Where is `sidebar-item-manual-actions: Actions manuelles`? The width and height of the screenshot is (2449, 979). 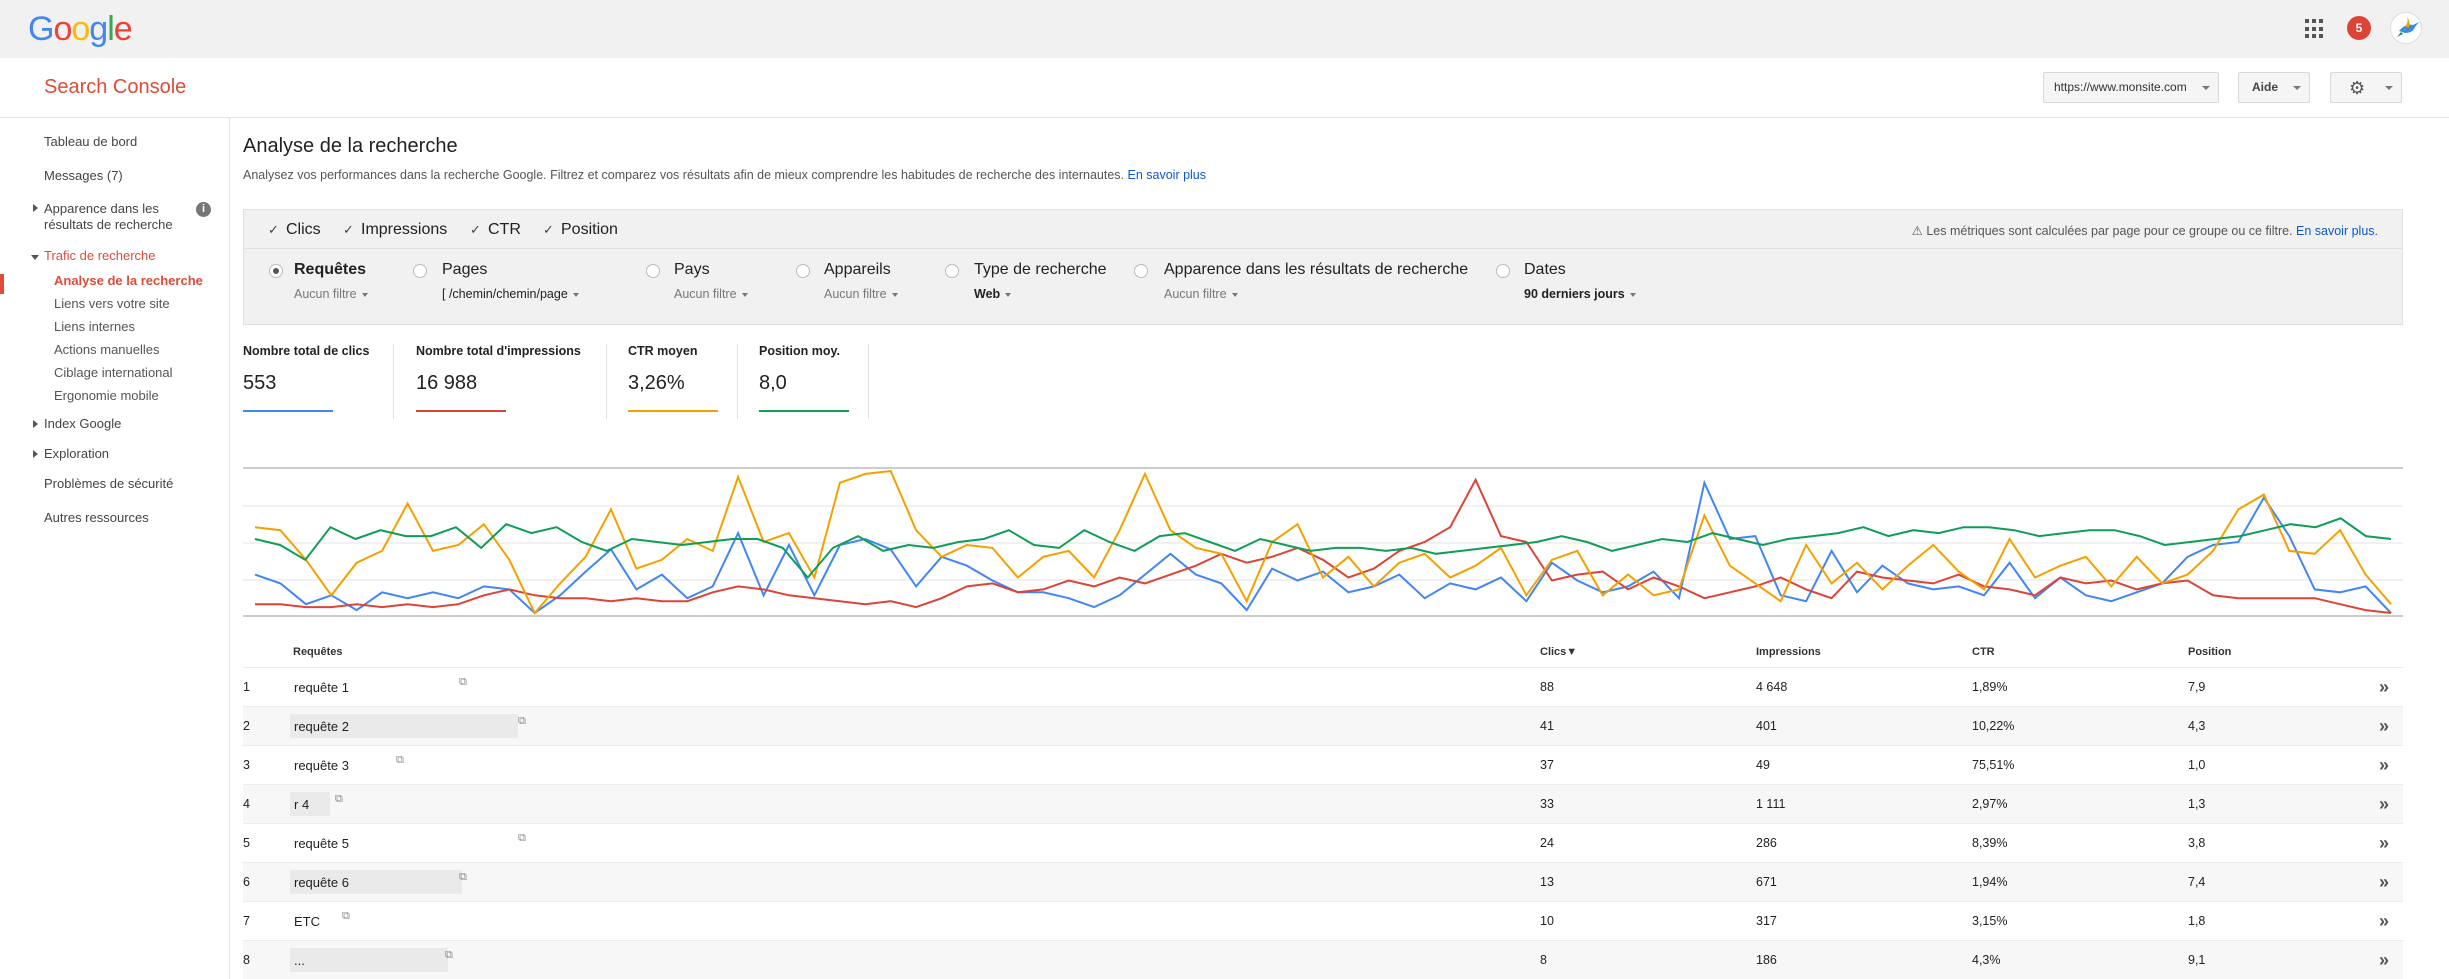 sidebar-item-manual-actions: Actions manuelles is located at coordinates (107, 350).